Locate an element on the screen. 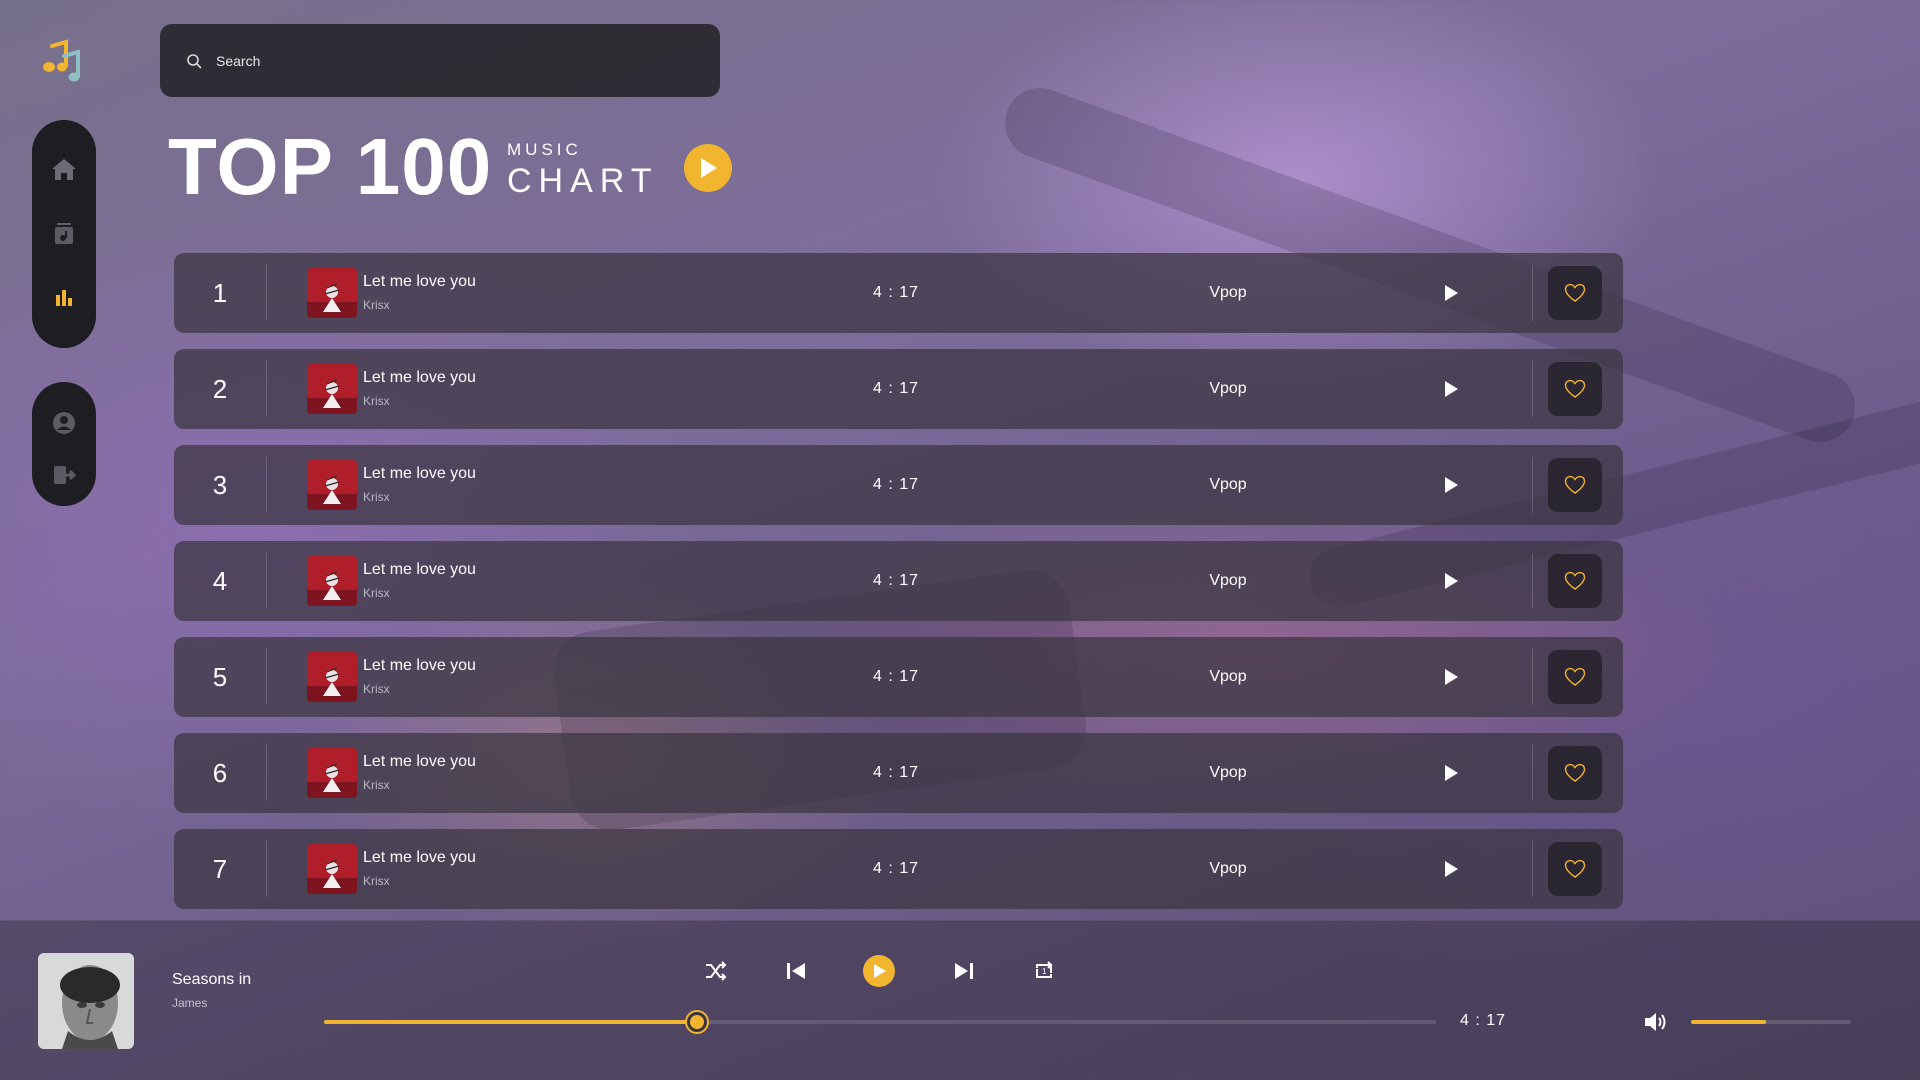 This screenshot has height=1080, width=1920. music-library-icon is located at coordinates (64, 233).